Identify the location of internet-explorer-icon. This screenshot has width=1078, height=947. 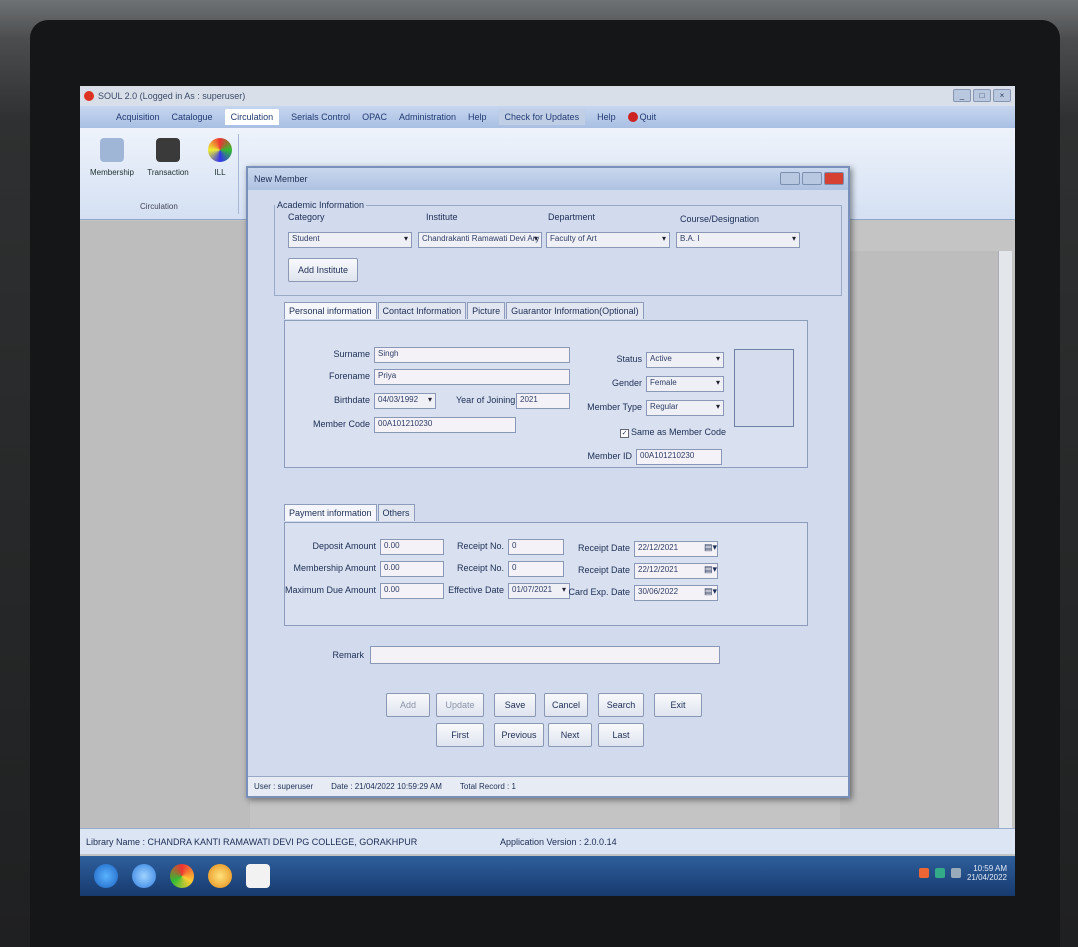
(144, 876).